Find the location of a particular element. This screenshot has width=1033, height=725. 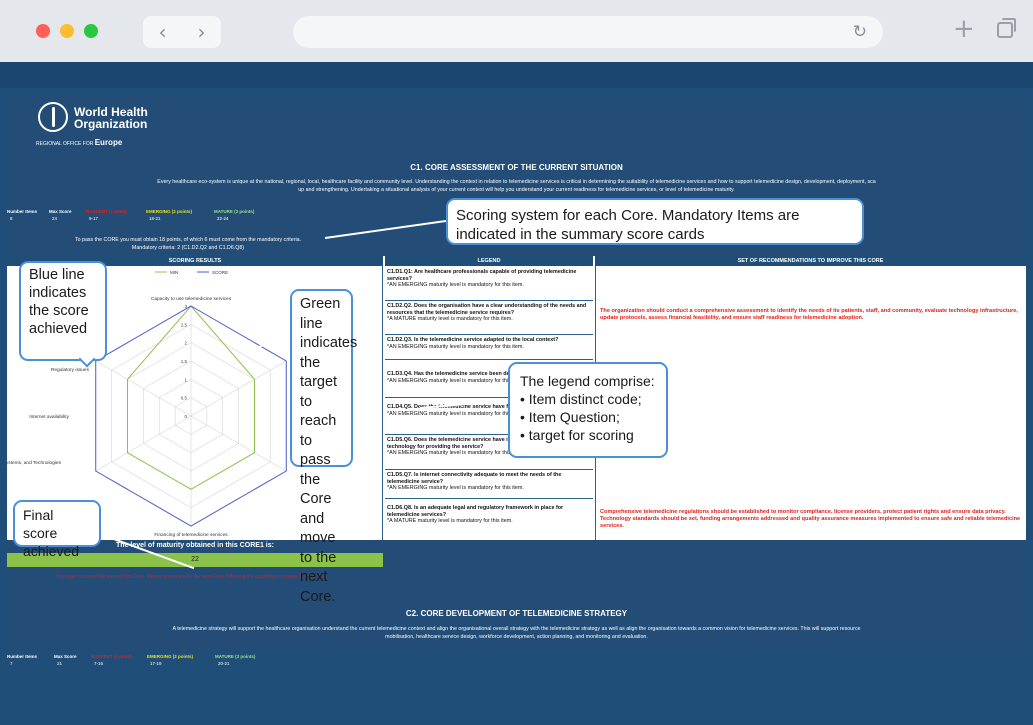

radar-category-label: Internet availability is located at coordinates (49, 417).